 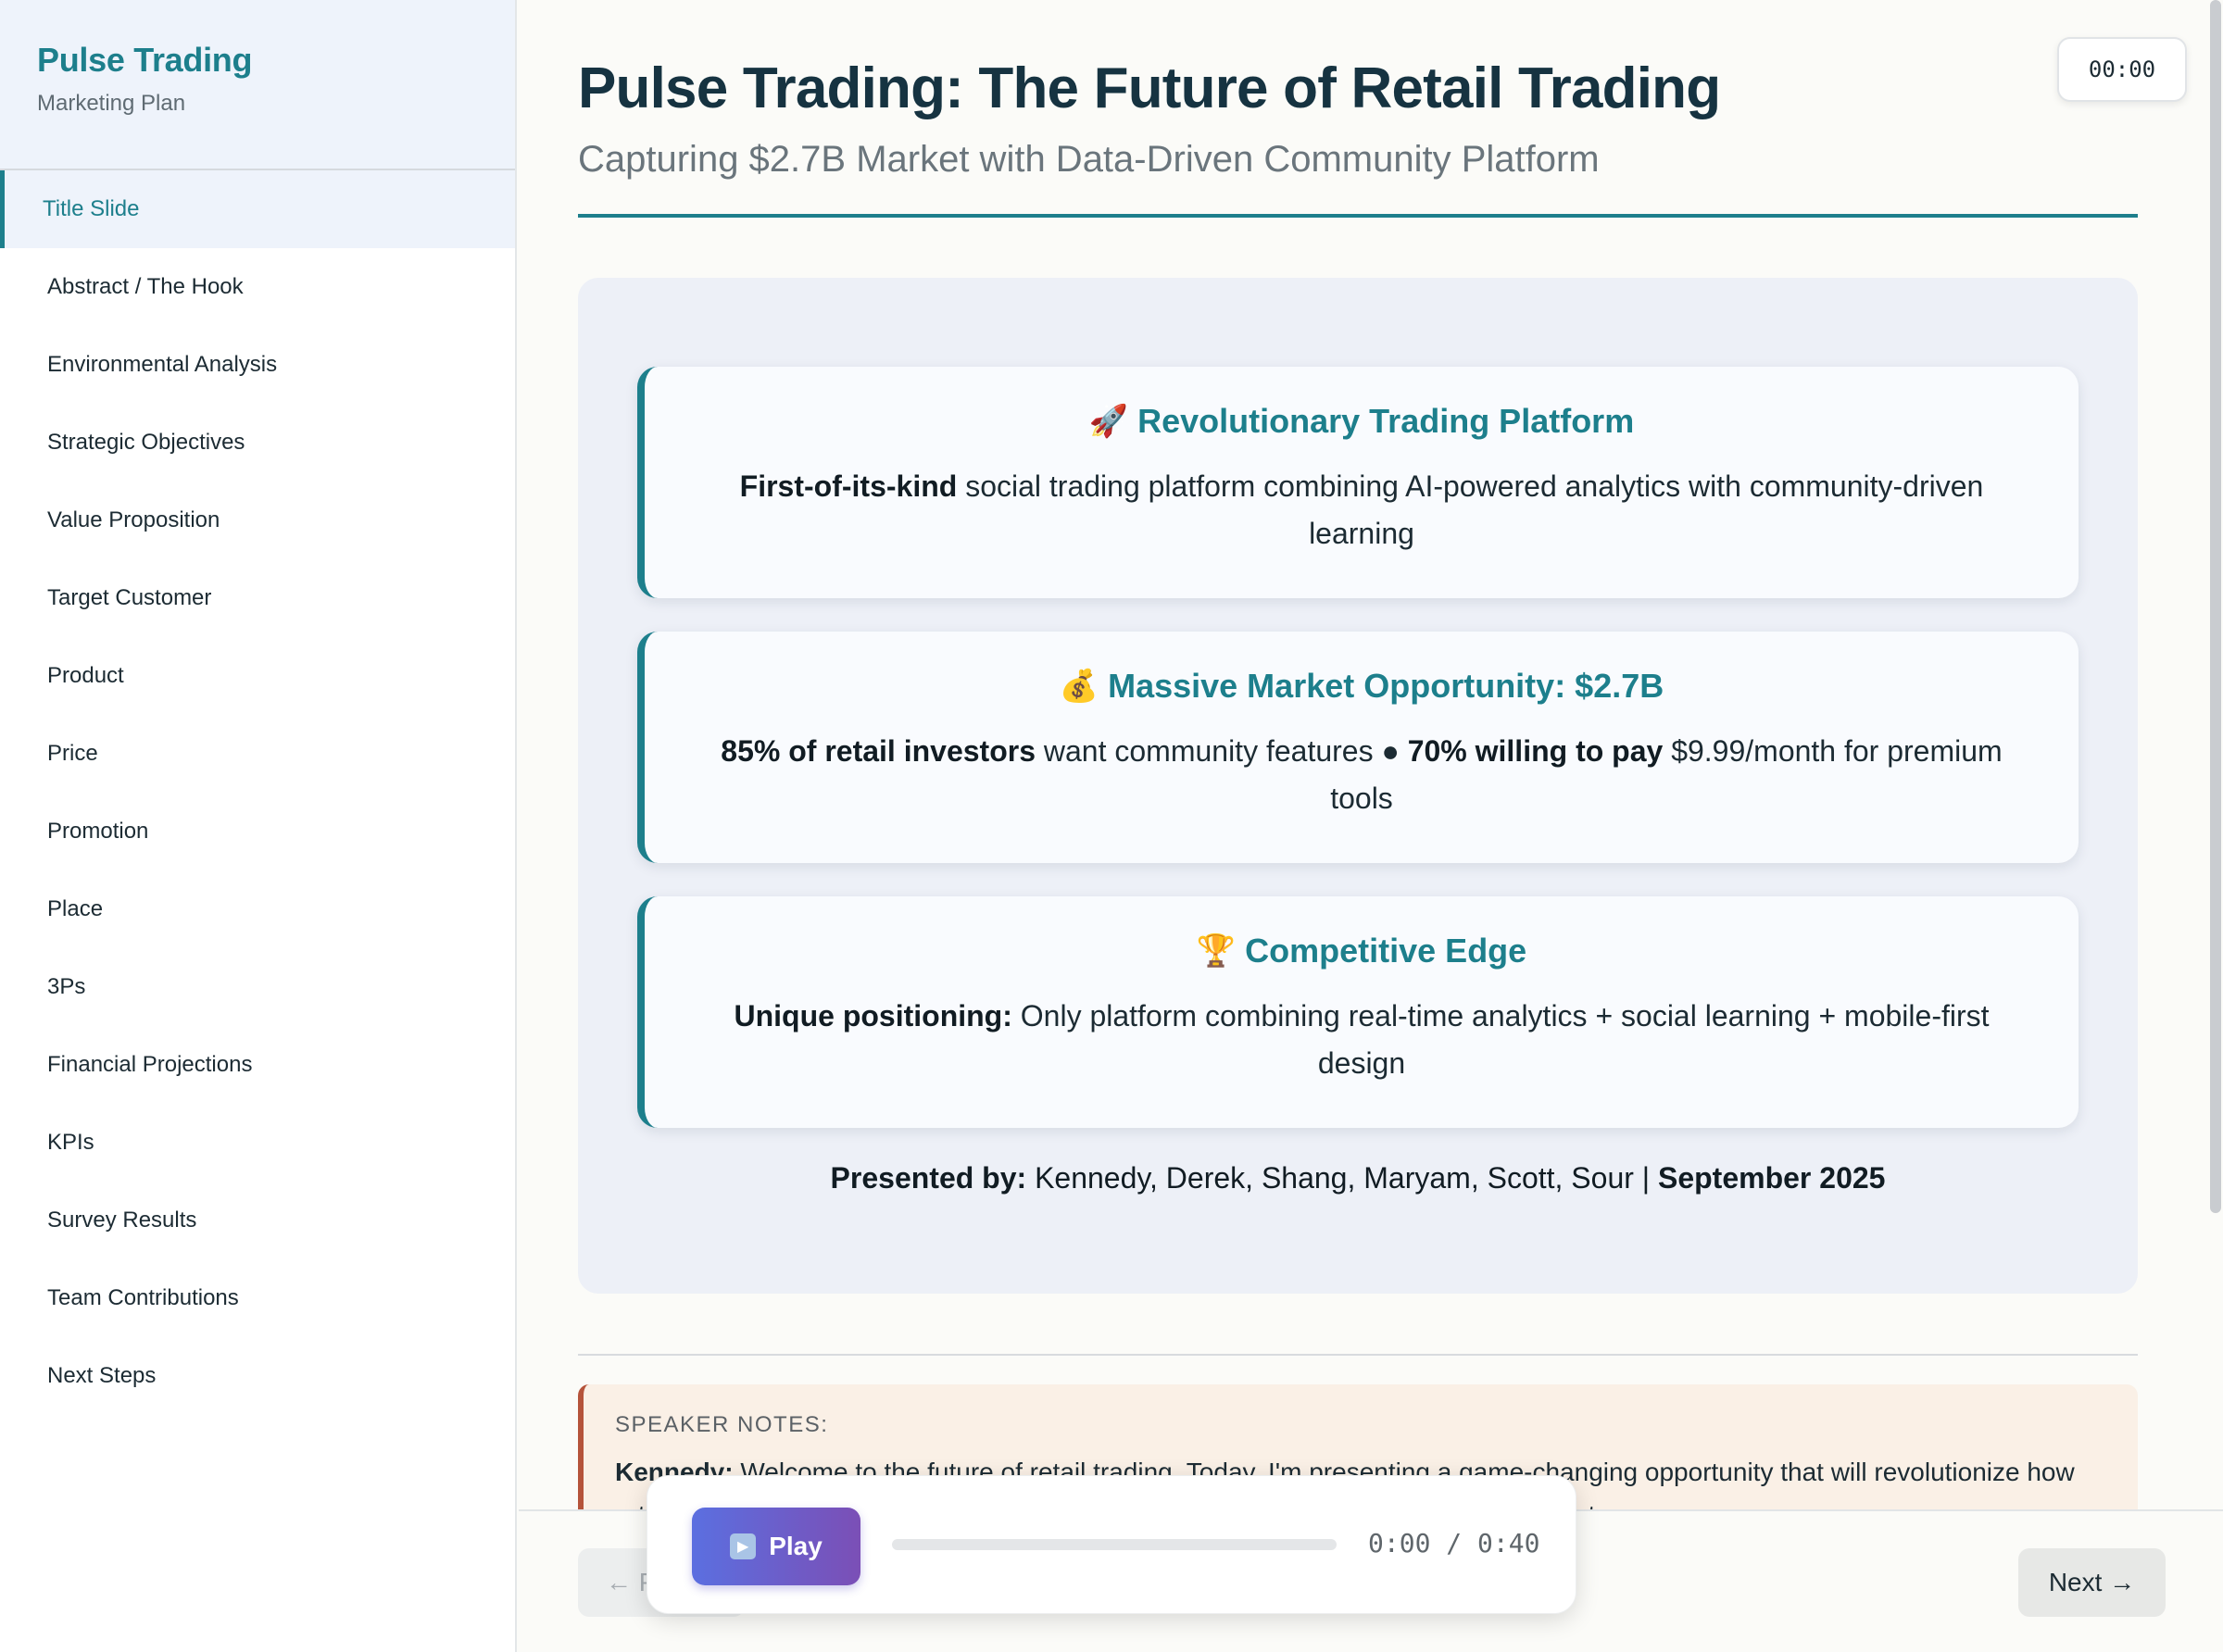 I want to click on sidebar-item-place: Place, so click(x=257, y=909).